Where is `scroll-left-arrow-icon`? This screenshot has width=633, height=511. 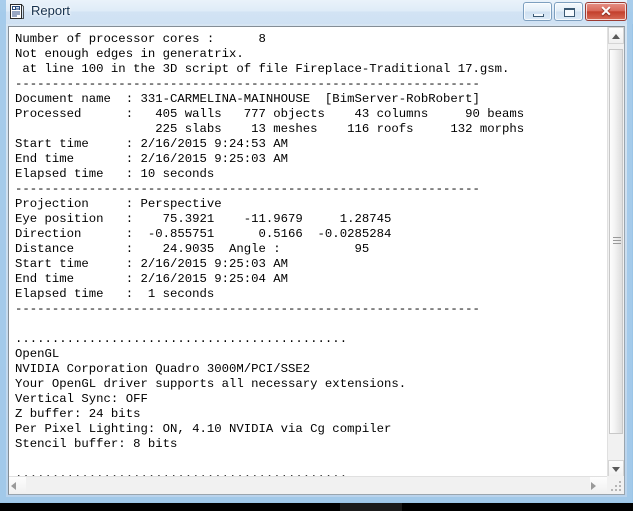
scroll-left-arrow-icon is located at coordinates (13, 485).